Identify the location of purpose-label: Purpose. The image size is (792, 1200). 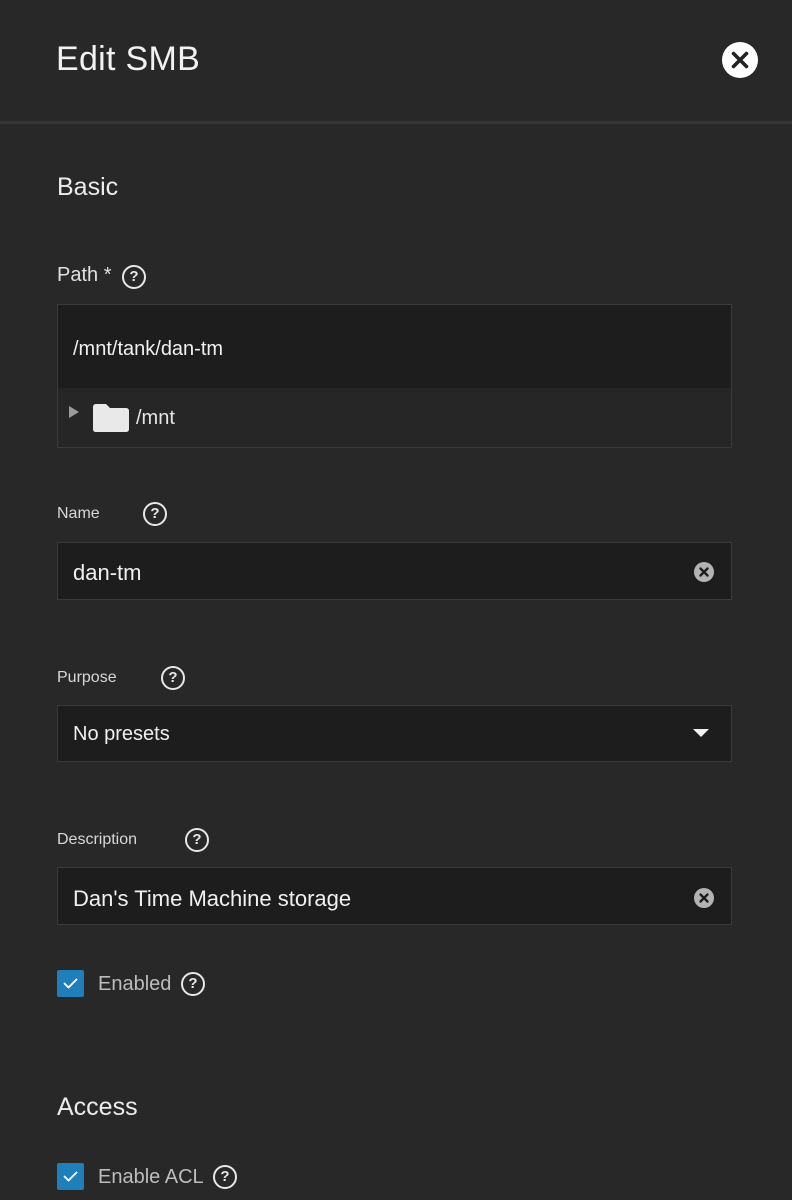
(87, 677).